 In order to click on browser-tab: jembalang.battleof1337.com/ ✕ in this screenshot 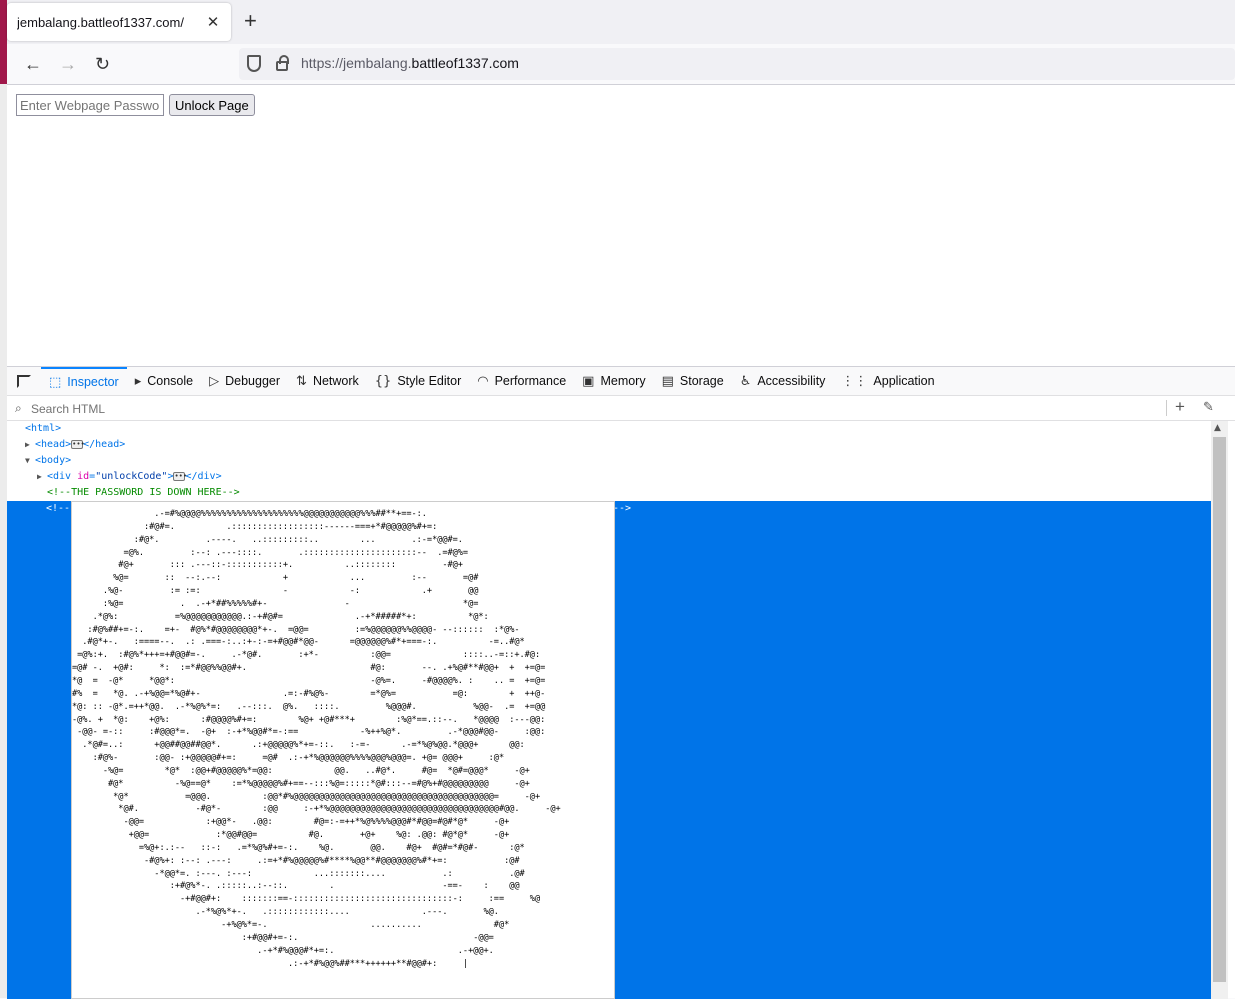, I will do `click(119, 22)`.